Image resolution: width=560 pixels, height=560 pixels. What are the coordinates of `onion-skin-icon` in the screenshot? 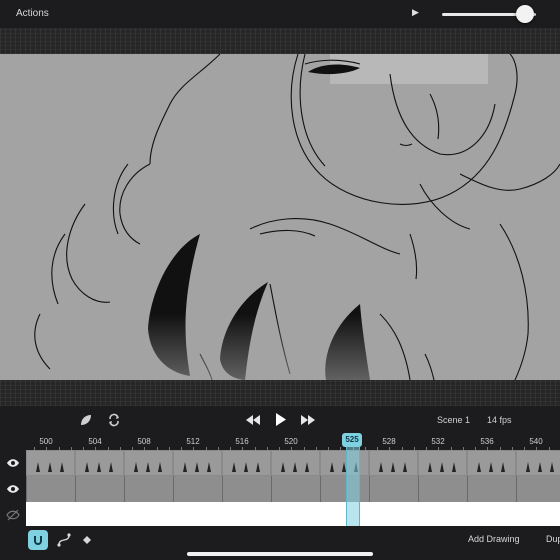 It's located at (86, 420).